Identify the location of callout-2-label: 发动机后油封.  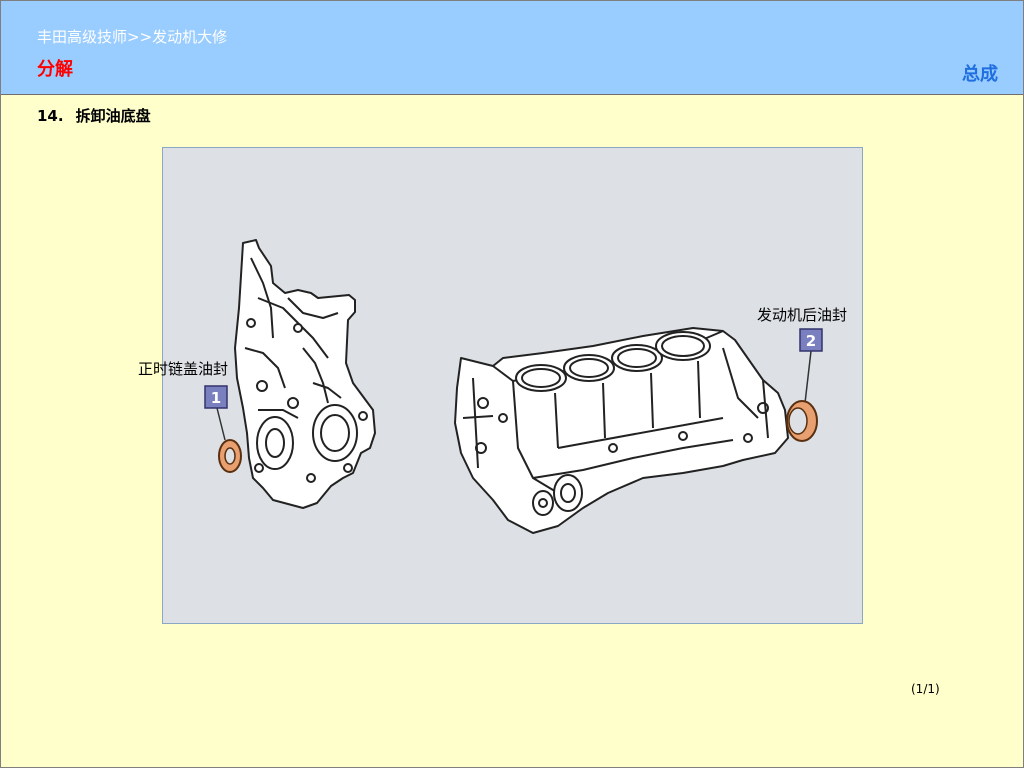
(802, 315).